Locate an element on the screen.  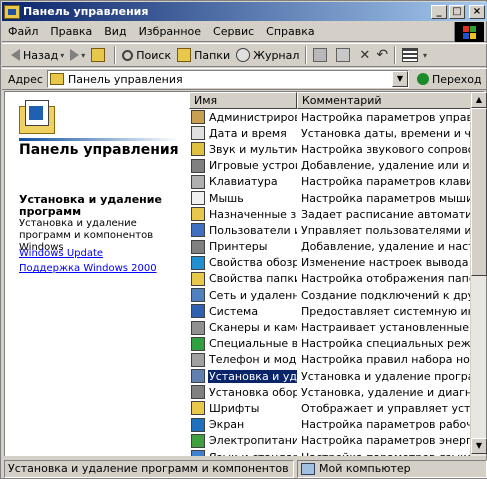
list-item-name-cell: Язык и стандарты is located at coordinates (243, 453).